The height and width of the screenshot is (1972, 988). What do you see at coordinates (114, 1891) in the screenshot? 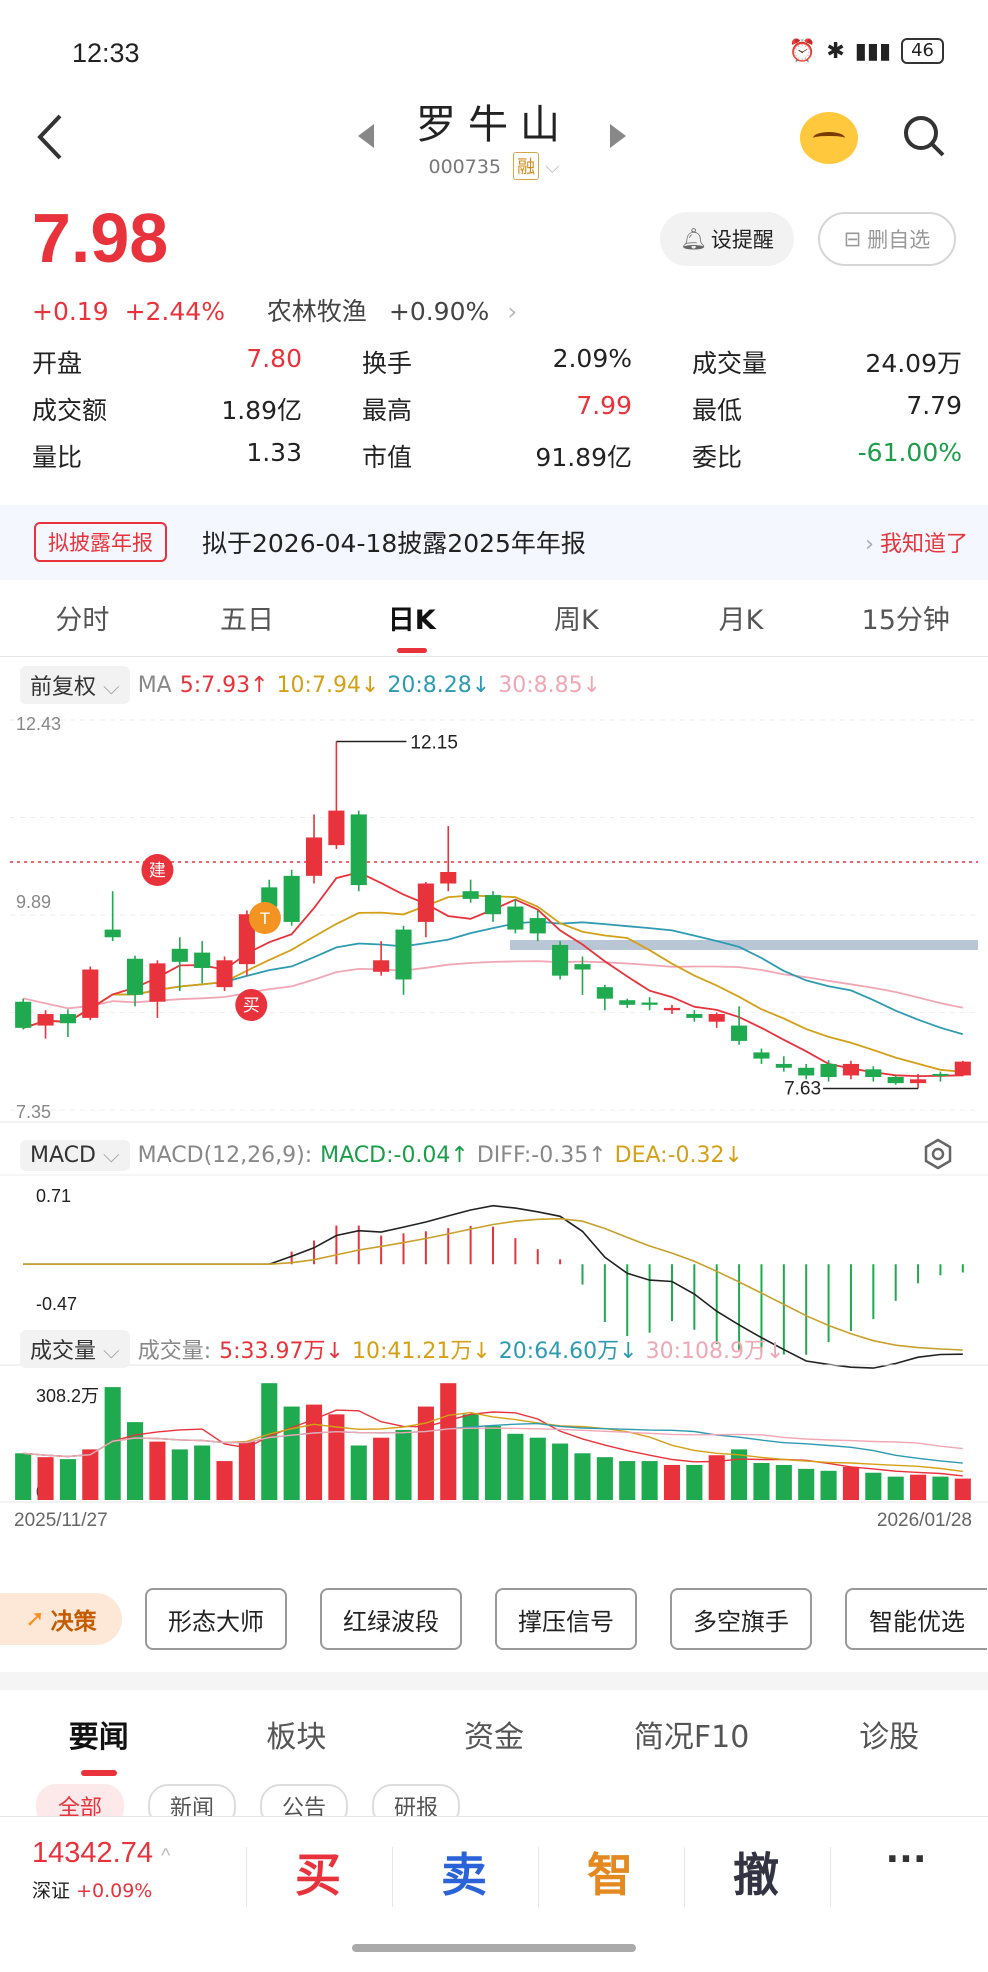
I see `index-pct: +0.09%` at bounding box center [114, 1891].